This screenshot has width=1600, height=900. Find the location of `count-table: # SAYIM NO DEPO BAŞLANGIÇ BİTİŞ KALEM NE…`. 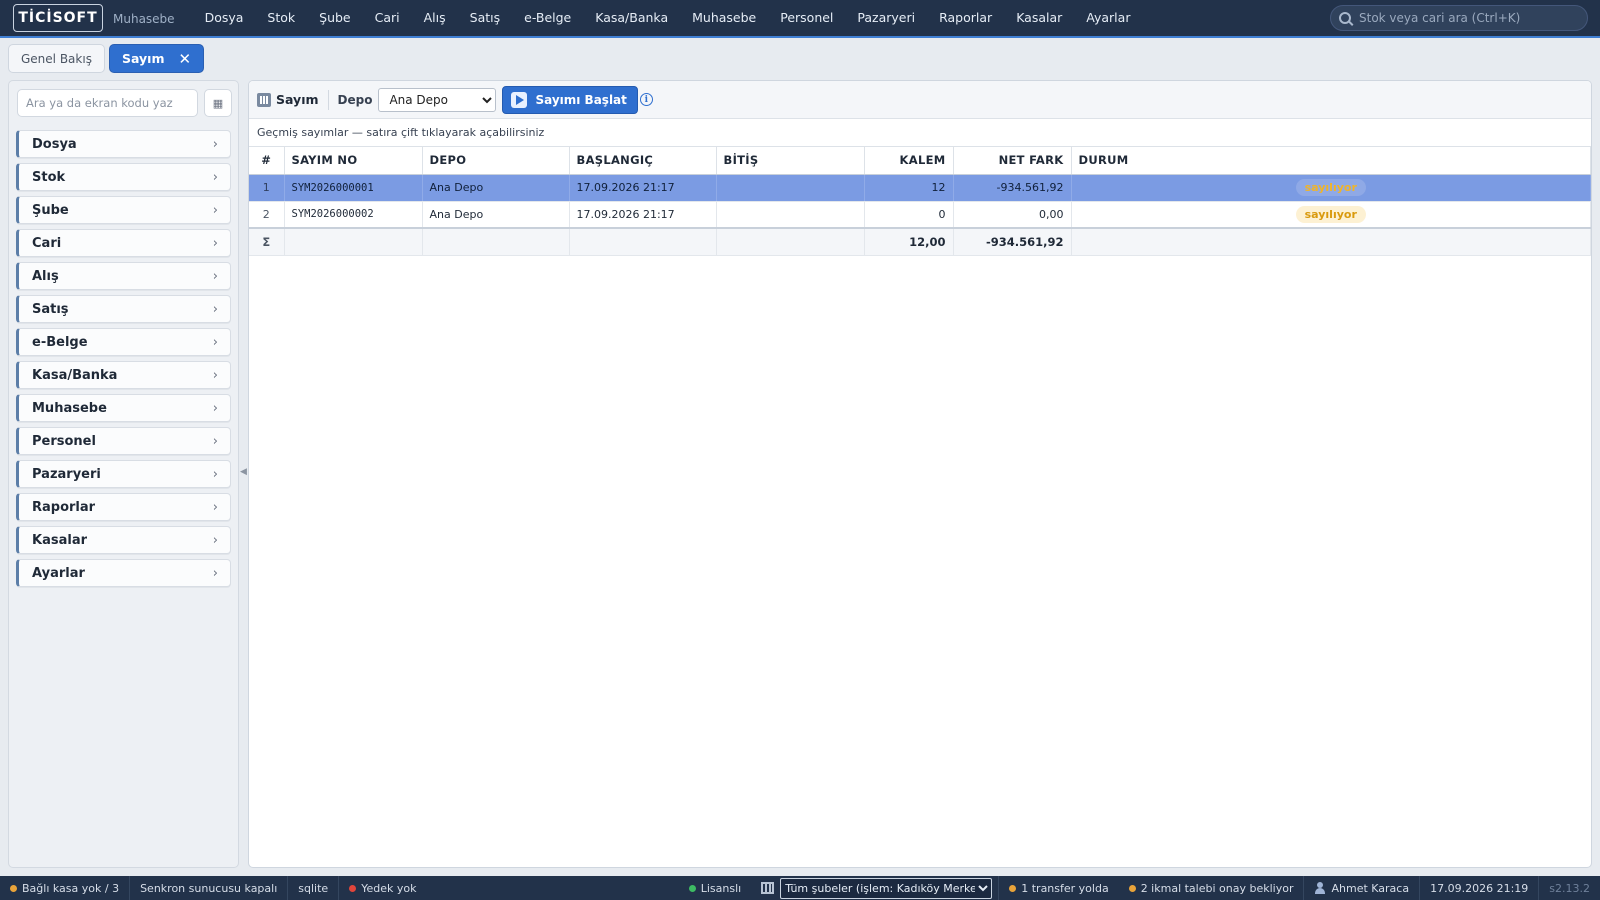

count-table: # SAYIM NO DEPO BAŞLANGIÇ BİTİŞ KALEM NE… is located at coordinates (920, 201).